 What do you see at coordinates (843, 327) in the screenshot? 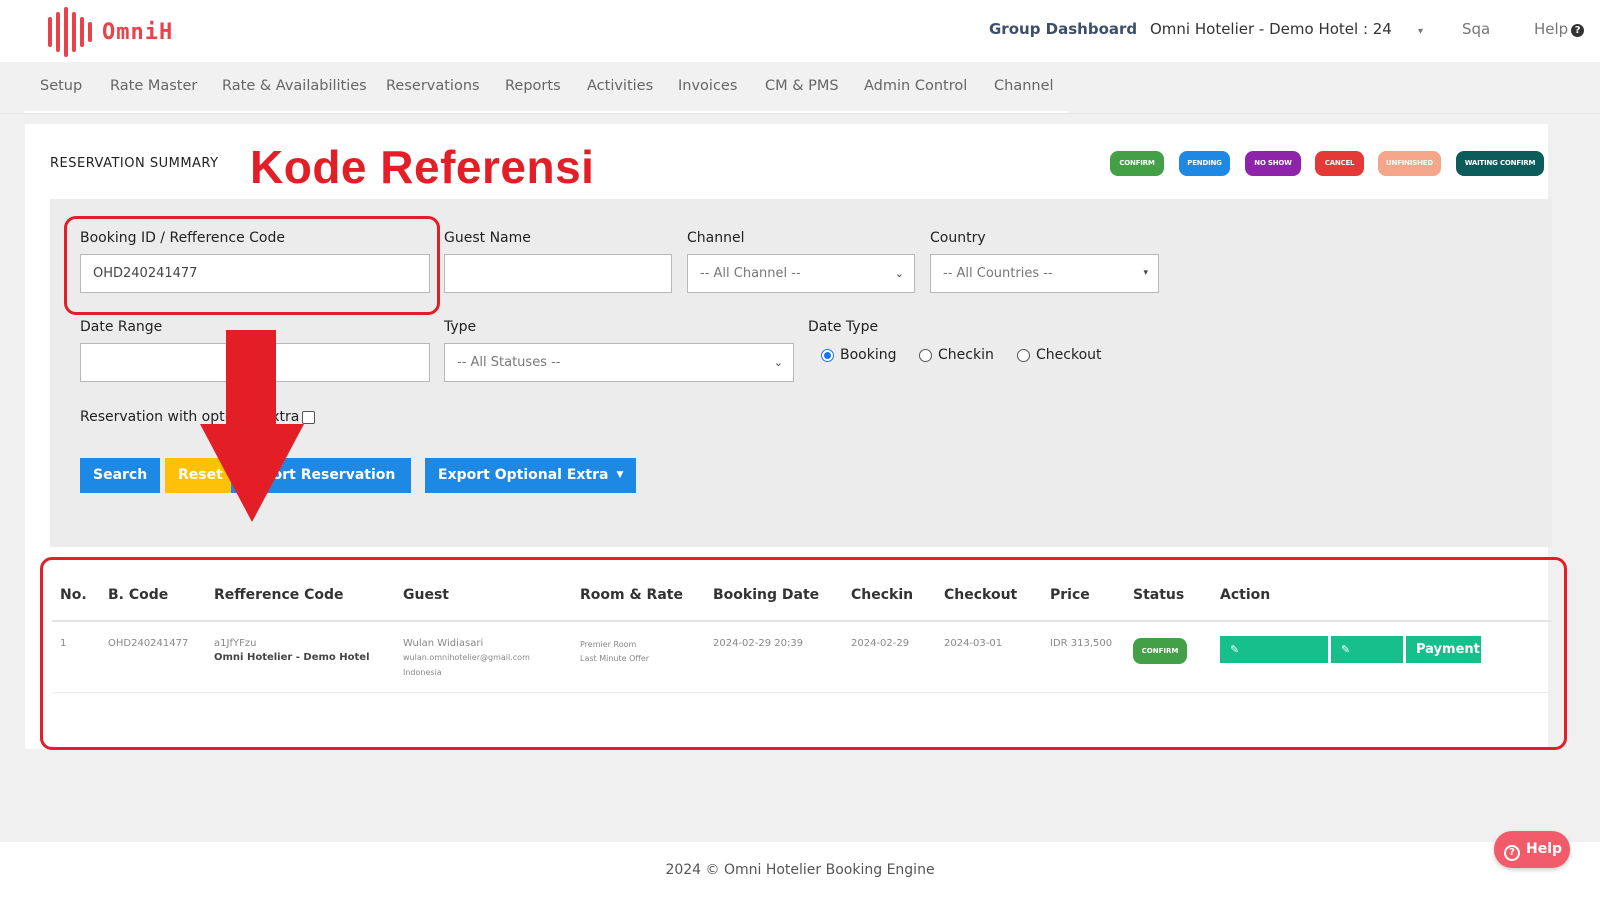
I see `date-type-label: Date Type` at bounding box center [843, 327].